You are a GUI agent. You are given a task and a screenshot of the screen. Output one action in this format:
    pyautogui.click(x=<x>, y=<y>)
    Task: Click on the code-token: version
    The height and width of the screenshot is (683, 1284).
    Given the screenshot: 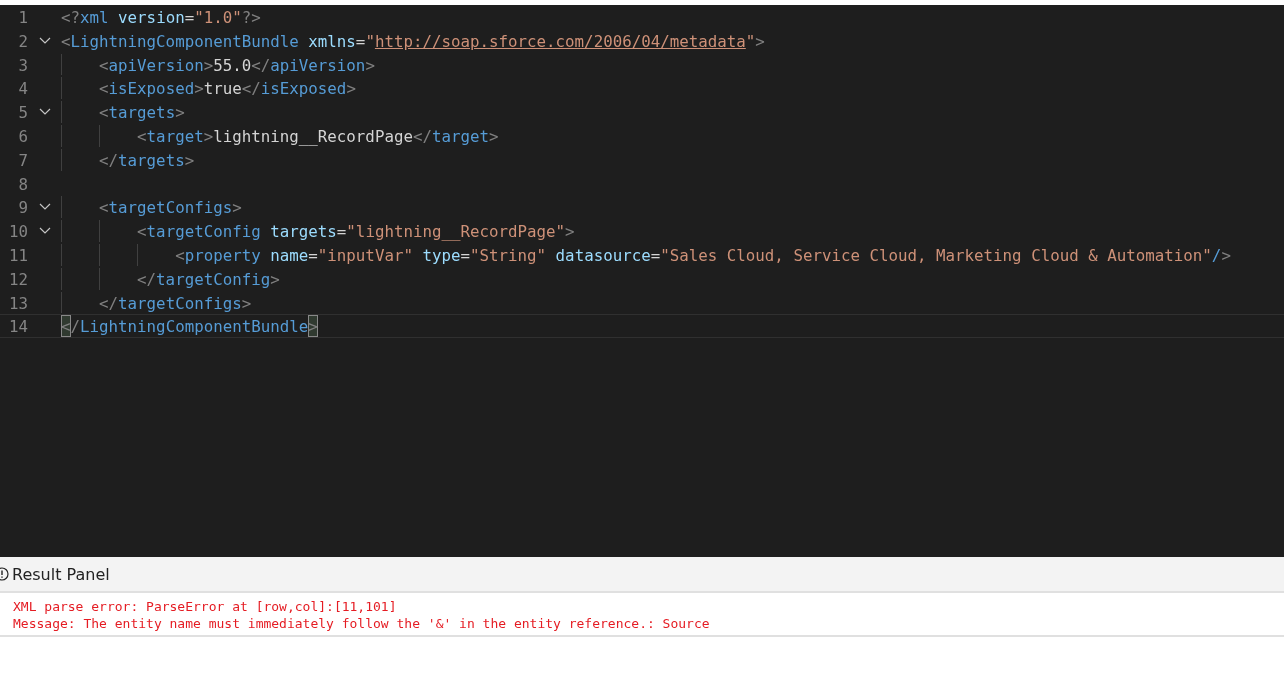 What is the action you would take?
    pyautogui.click(x=151, y=17)
    